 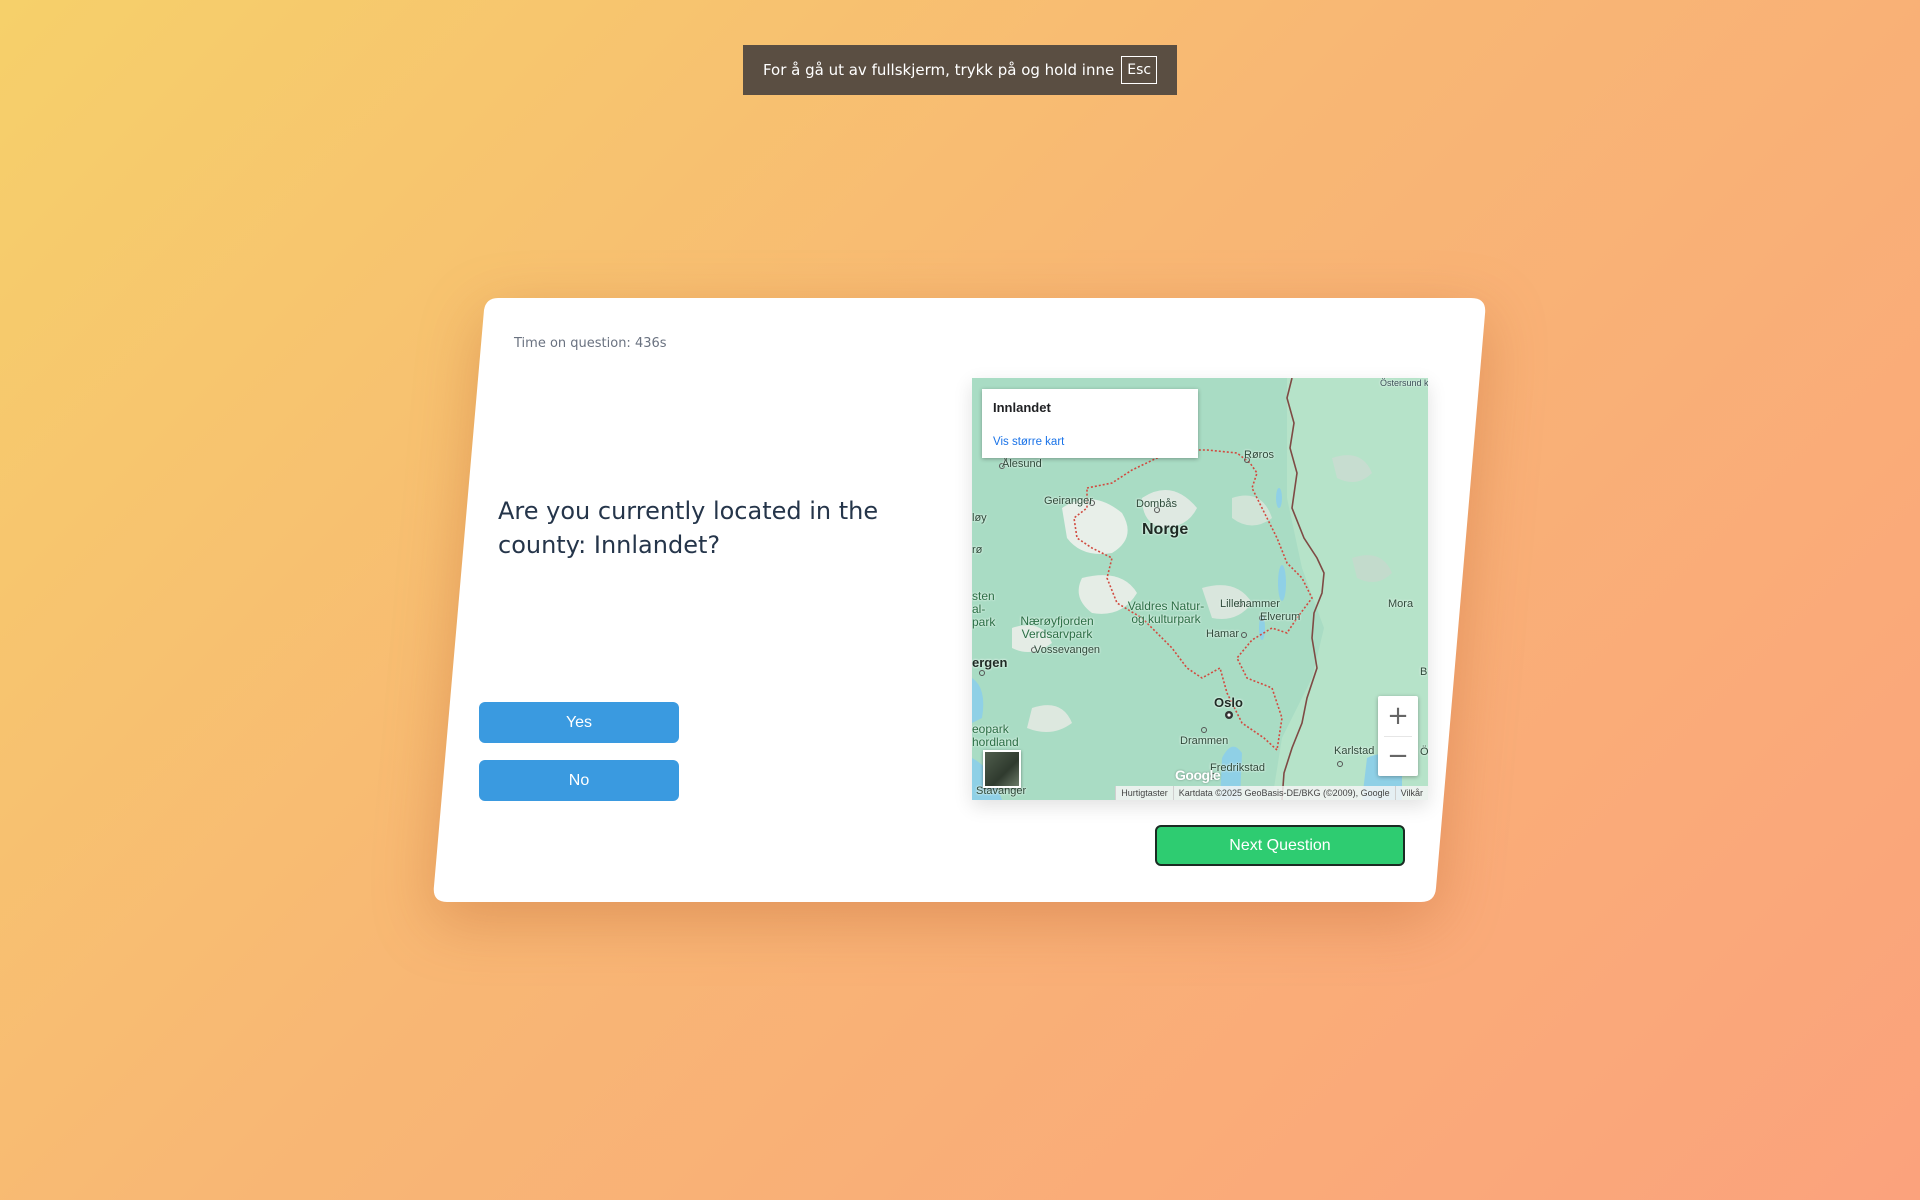 I want to click on map-label-drammen: Drammen, so click(x=1204, y=741).